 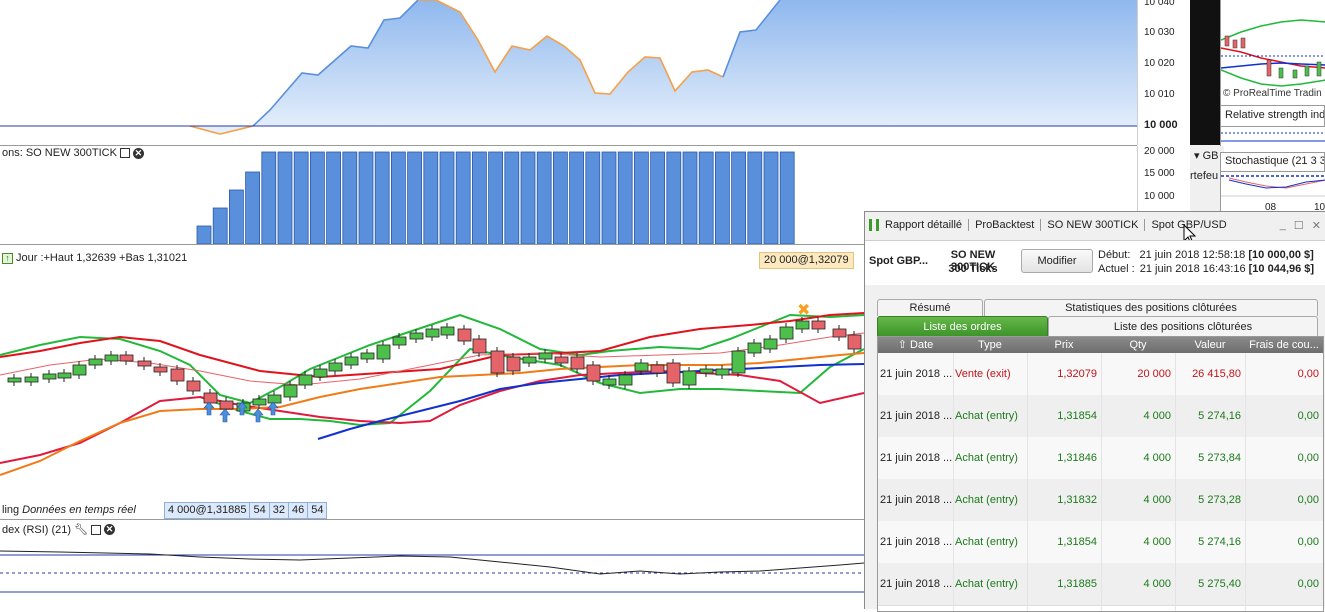 What do you see at coordinates (1281, 255) in the screenshot?
I see `start-capital: [10 000,00 $]` at bounding box center [1281, 255].